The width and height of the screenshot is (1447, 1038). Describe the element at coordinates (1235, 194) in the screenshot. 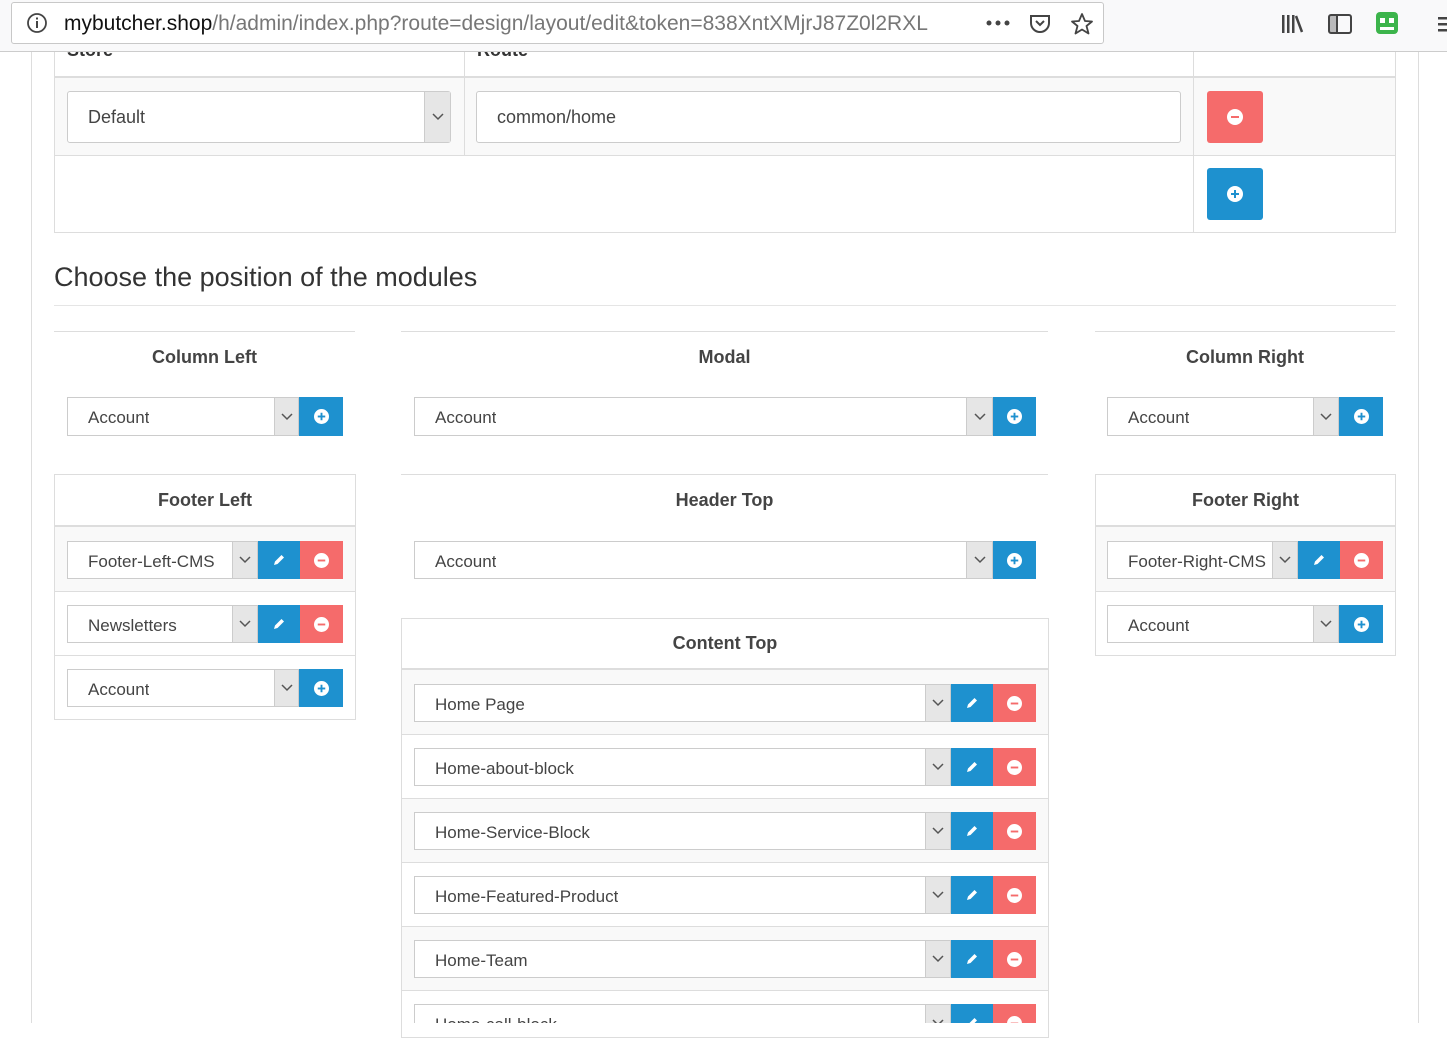

I see `add-route-button` at that location.